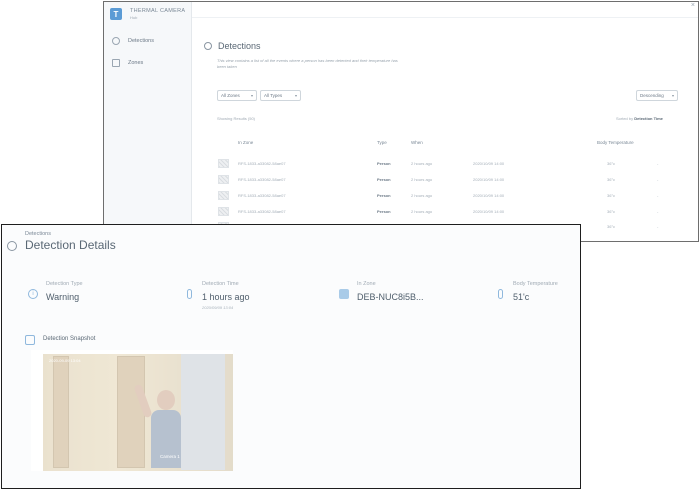 This screenshot has height=490, width=700. I want to click on page-title: Detection Details, so click(70, 245).